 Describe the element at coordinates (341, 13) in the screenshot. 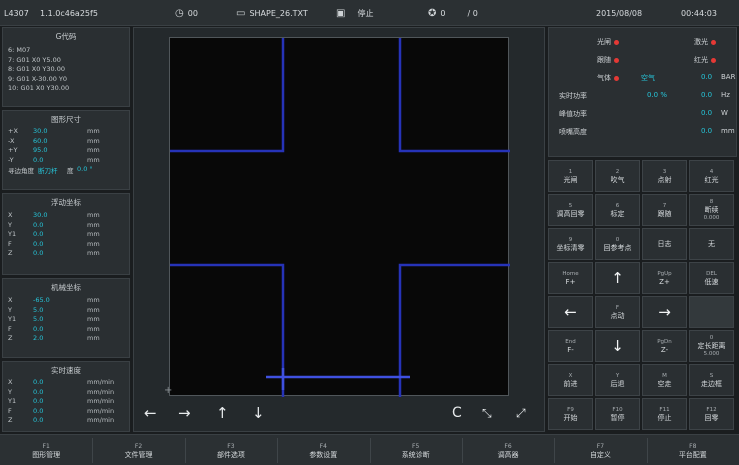

I see `monitor-icon: ▣` at that location.